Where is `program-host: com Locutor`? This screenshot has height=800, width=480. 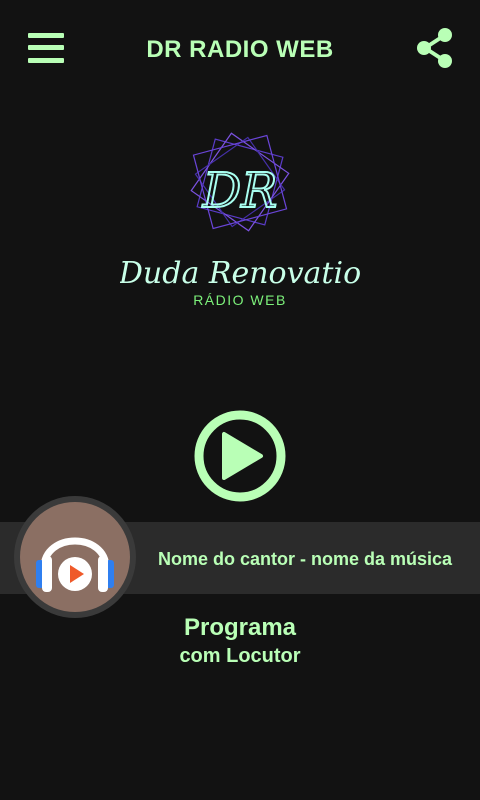
program-host: com Locutor is located at coordinates (240, 656).